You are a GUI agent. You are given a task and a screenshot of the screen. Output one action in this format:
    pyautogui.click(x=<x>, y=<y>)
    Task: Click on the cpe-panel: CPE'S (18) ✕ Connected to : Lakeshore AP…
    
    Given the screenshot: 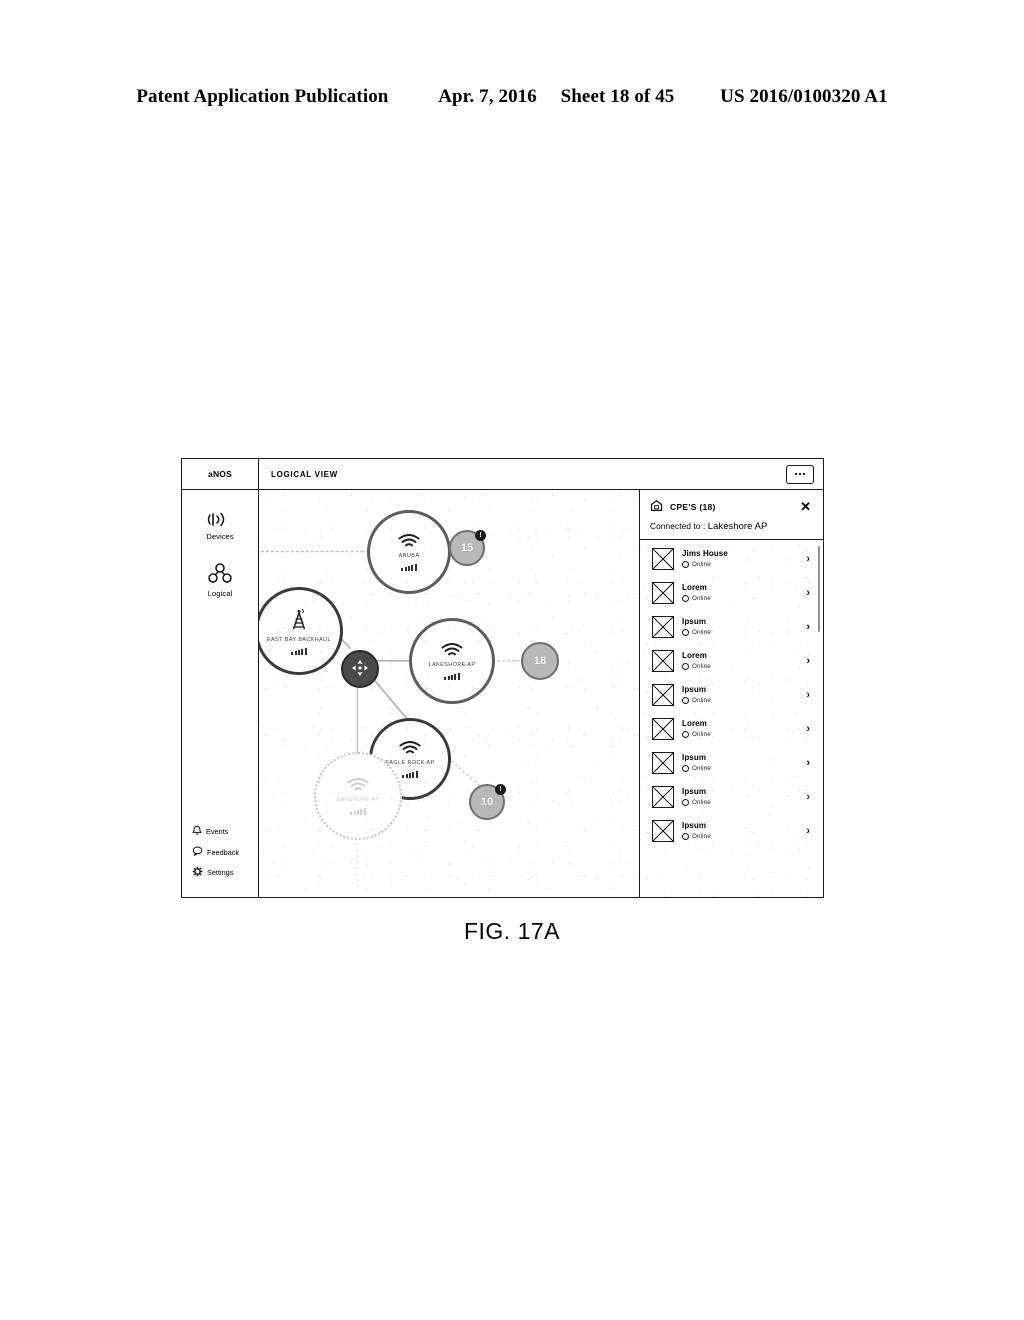 What is the action you would take?
    pyautogui.click(x=731, y=693)
    